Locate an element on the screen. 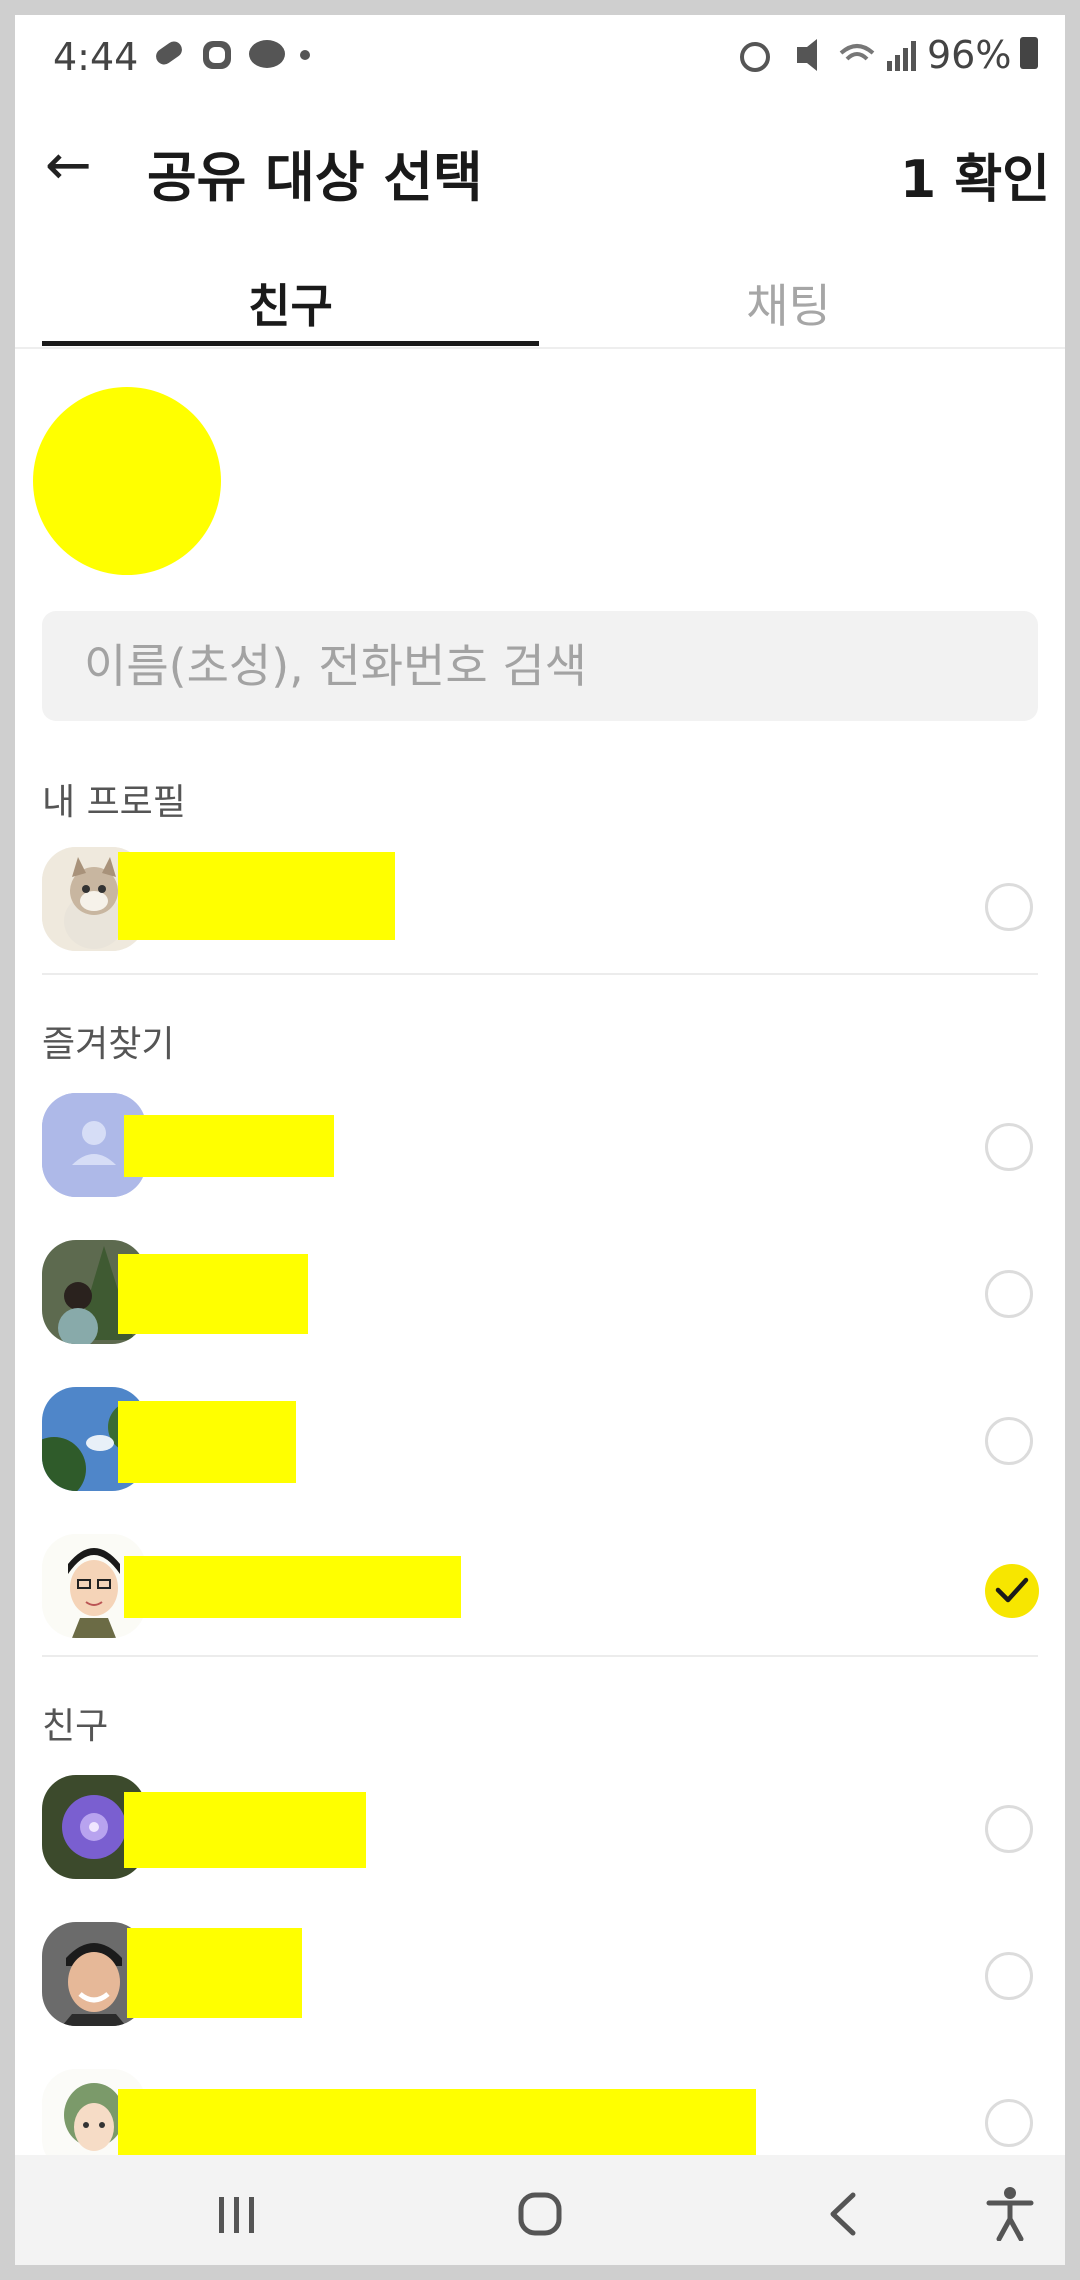 The image size is (1080, 2280). tab-friends: 친구 is located at coordinates (290, 303).